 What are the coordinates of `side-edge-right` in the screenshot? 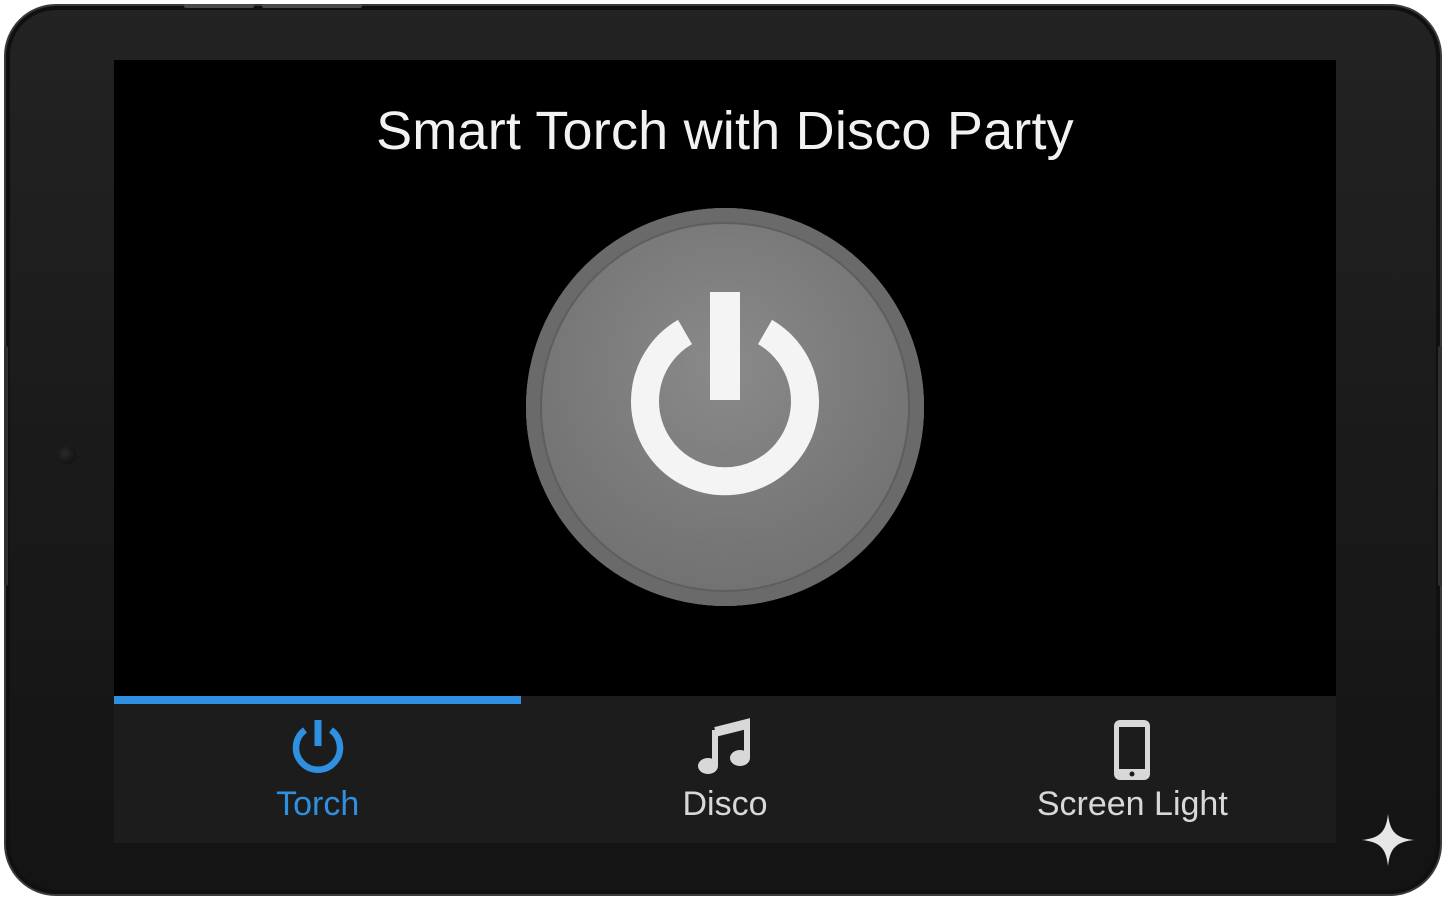 It's located at (1440, 466).